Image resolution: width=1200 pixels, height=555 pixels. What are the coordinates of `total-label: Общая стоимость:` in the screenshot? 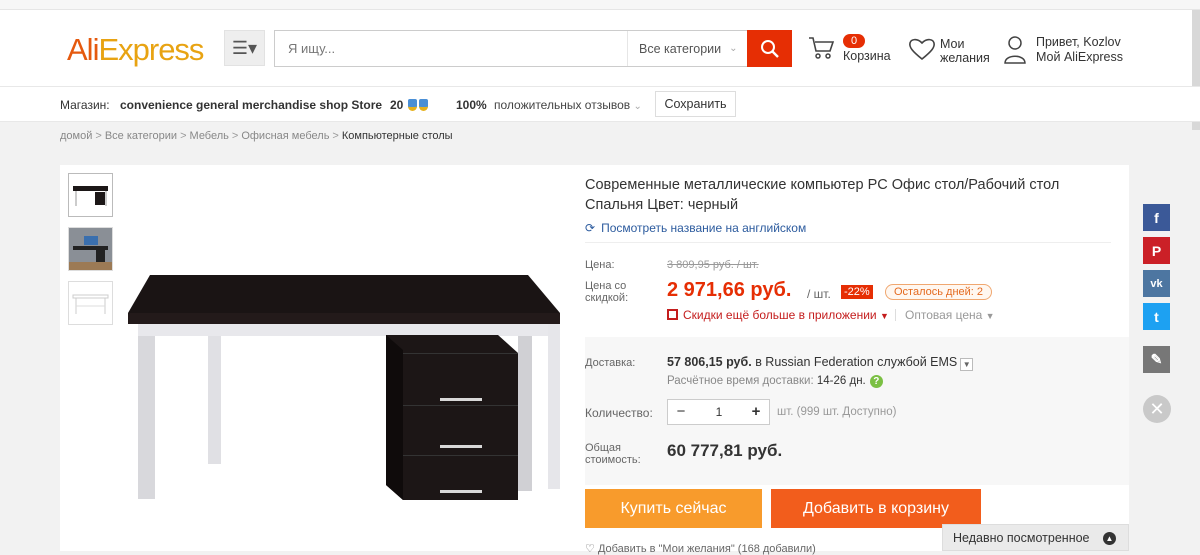 It's located at (613, 454).